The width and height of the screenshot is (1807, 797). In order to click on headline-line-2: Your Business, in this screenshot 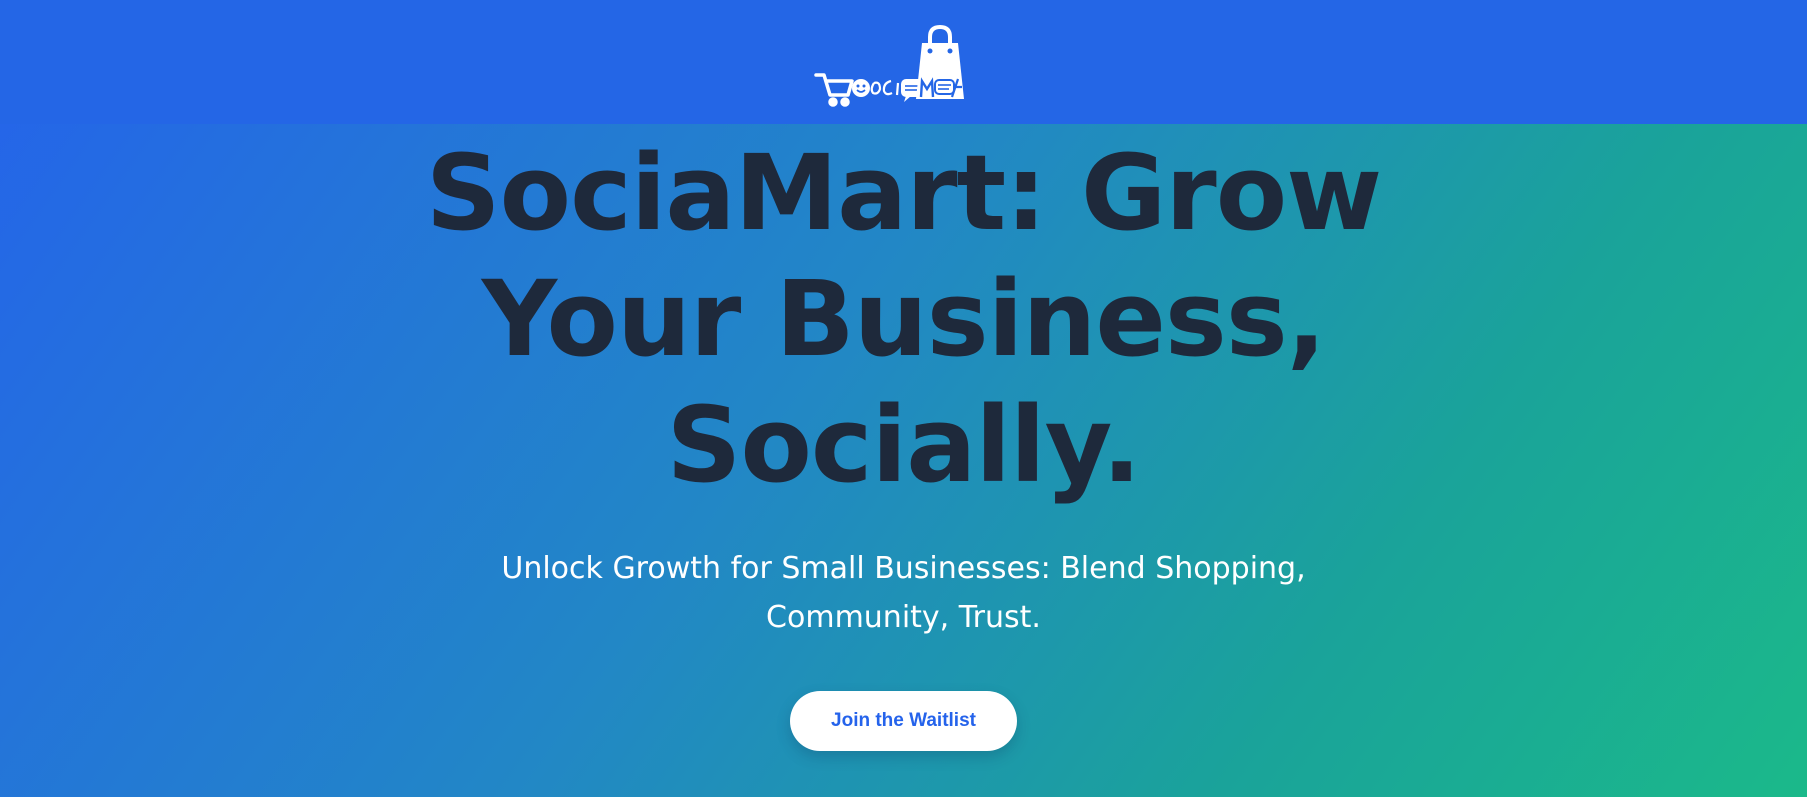, I will do `click(903, 319)`.